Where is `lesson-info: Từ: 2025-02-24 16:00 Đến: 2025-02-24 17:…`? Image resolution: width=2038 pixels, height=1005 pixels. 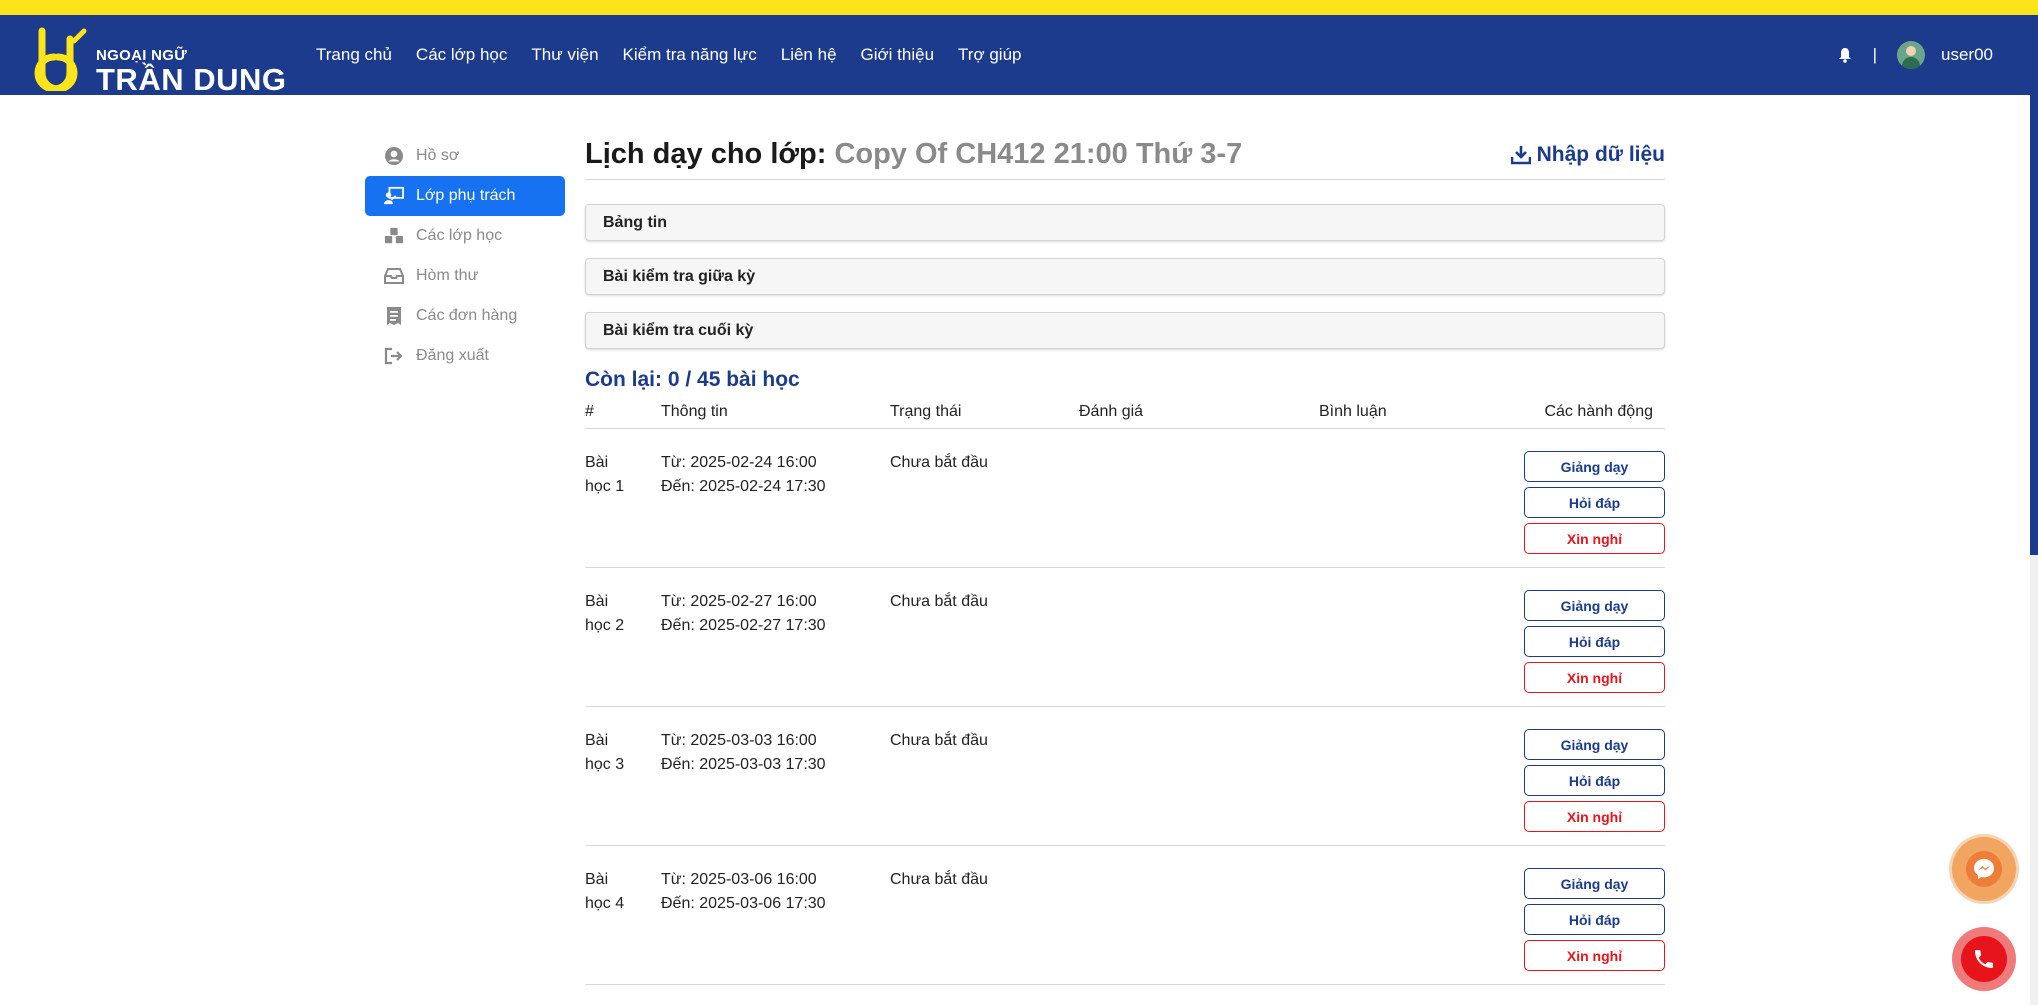 lesson-info: Từ: 2025-02-24 16:00 Đến: 2025-02-24 17:… is located at coordinates (743, 475).